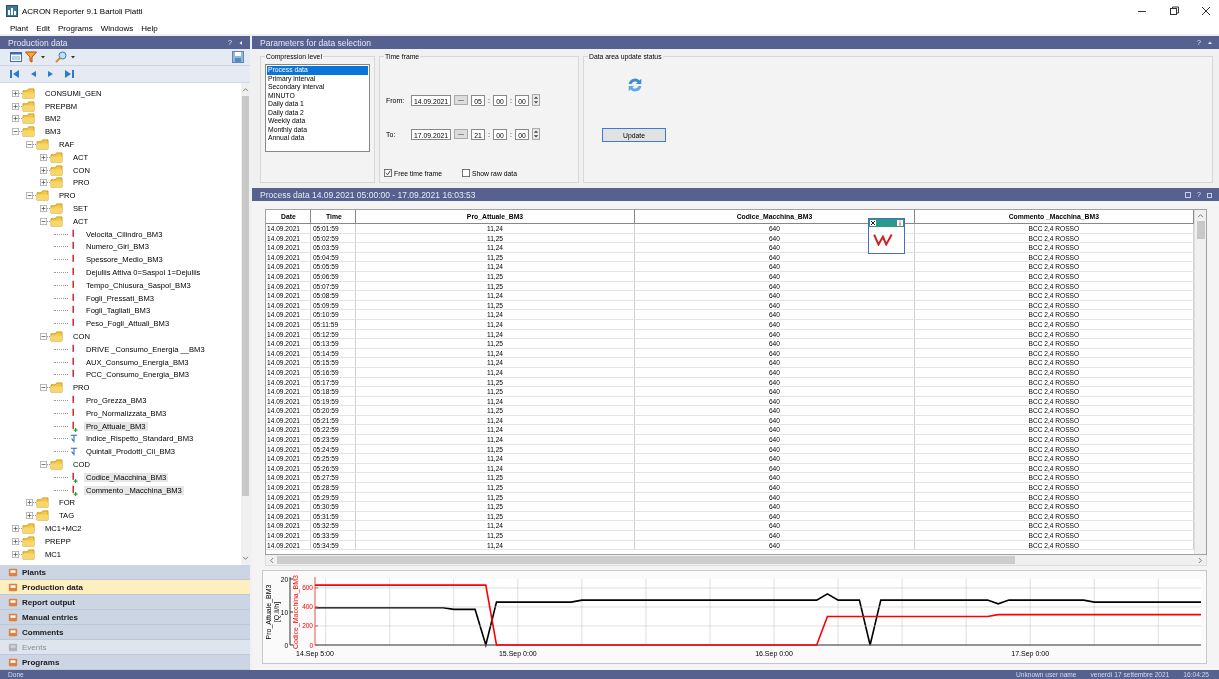  I want to click on panel-title: Production data, so click(38, 42).